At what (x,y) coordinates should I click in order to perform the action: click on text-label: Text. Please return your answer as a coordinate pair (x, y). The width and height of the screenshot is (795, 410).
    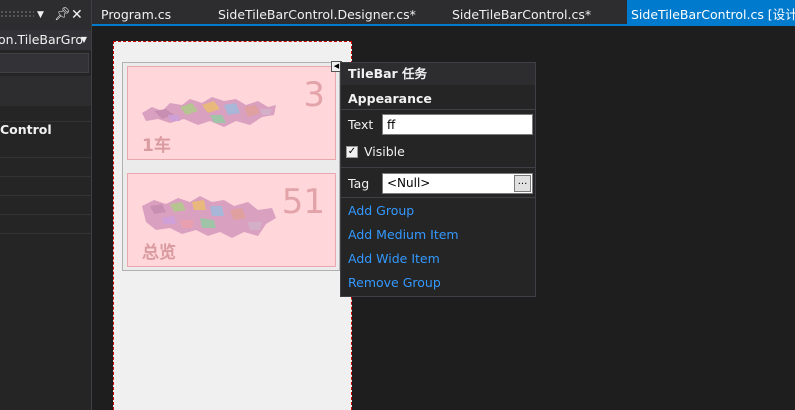
    Looking at the image, I should click on (361, 124).